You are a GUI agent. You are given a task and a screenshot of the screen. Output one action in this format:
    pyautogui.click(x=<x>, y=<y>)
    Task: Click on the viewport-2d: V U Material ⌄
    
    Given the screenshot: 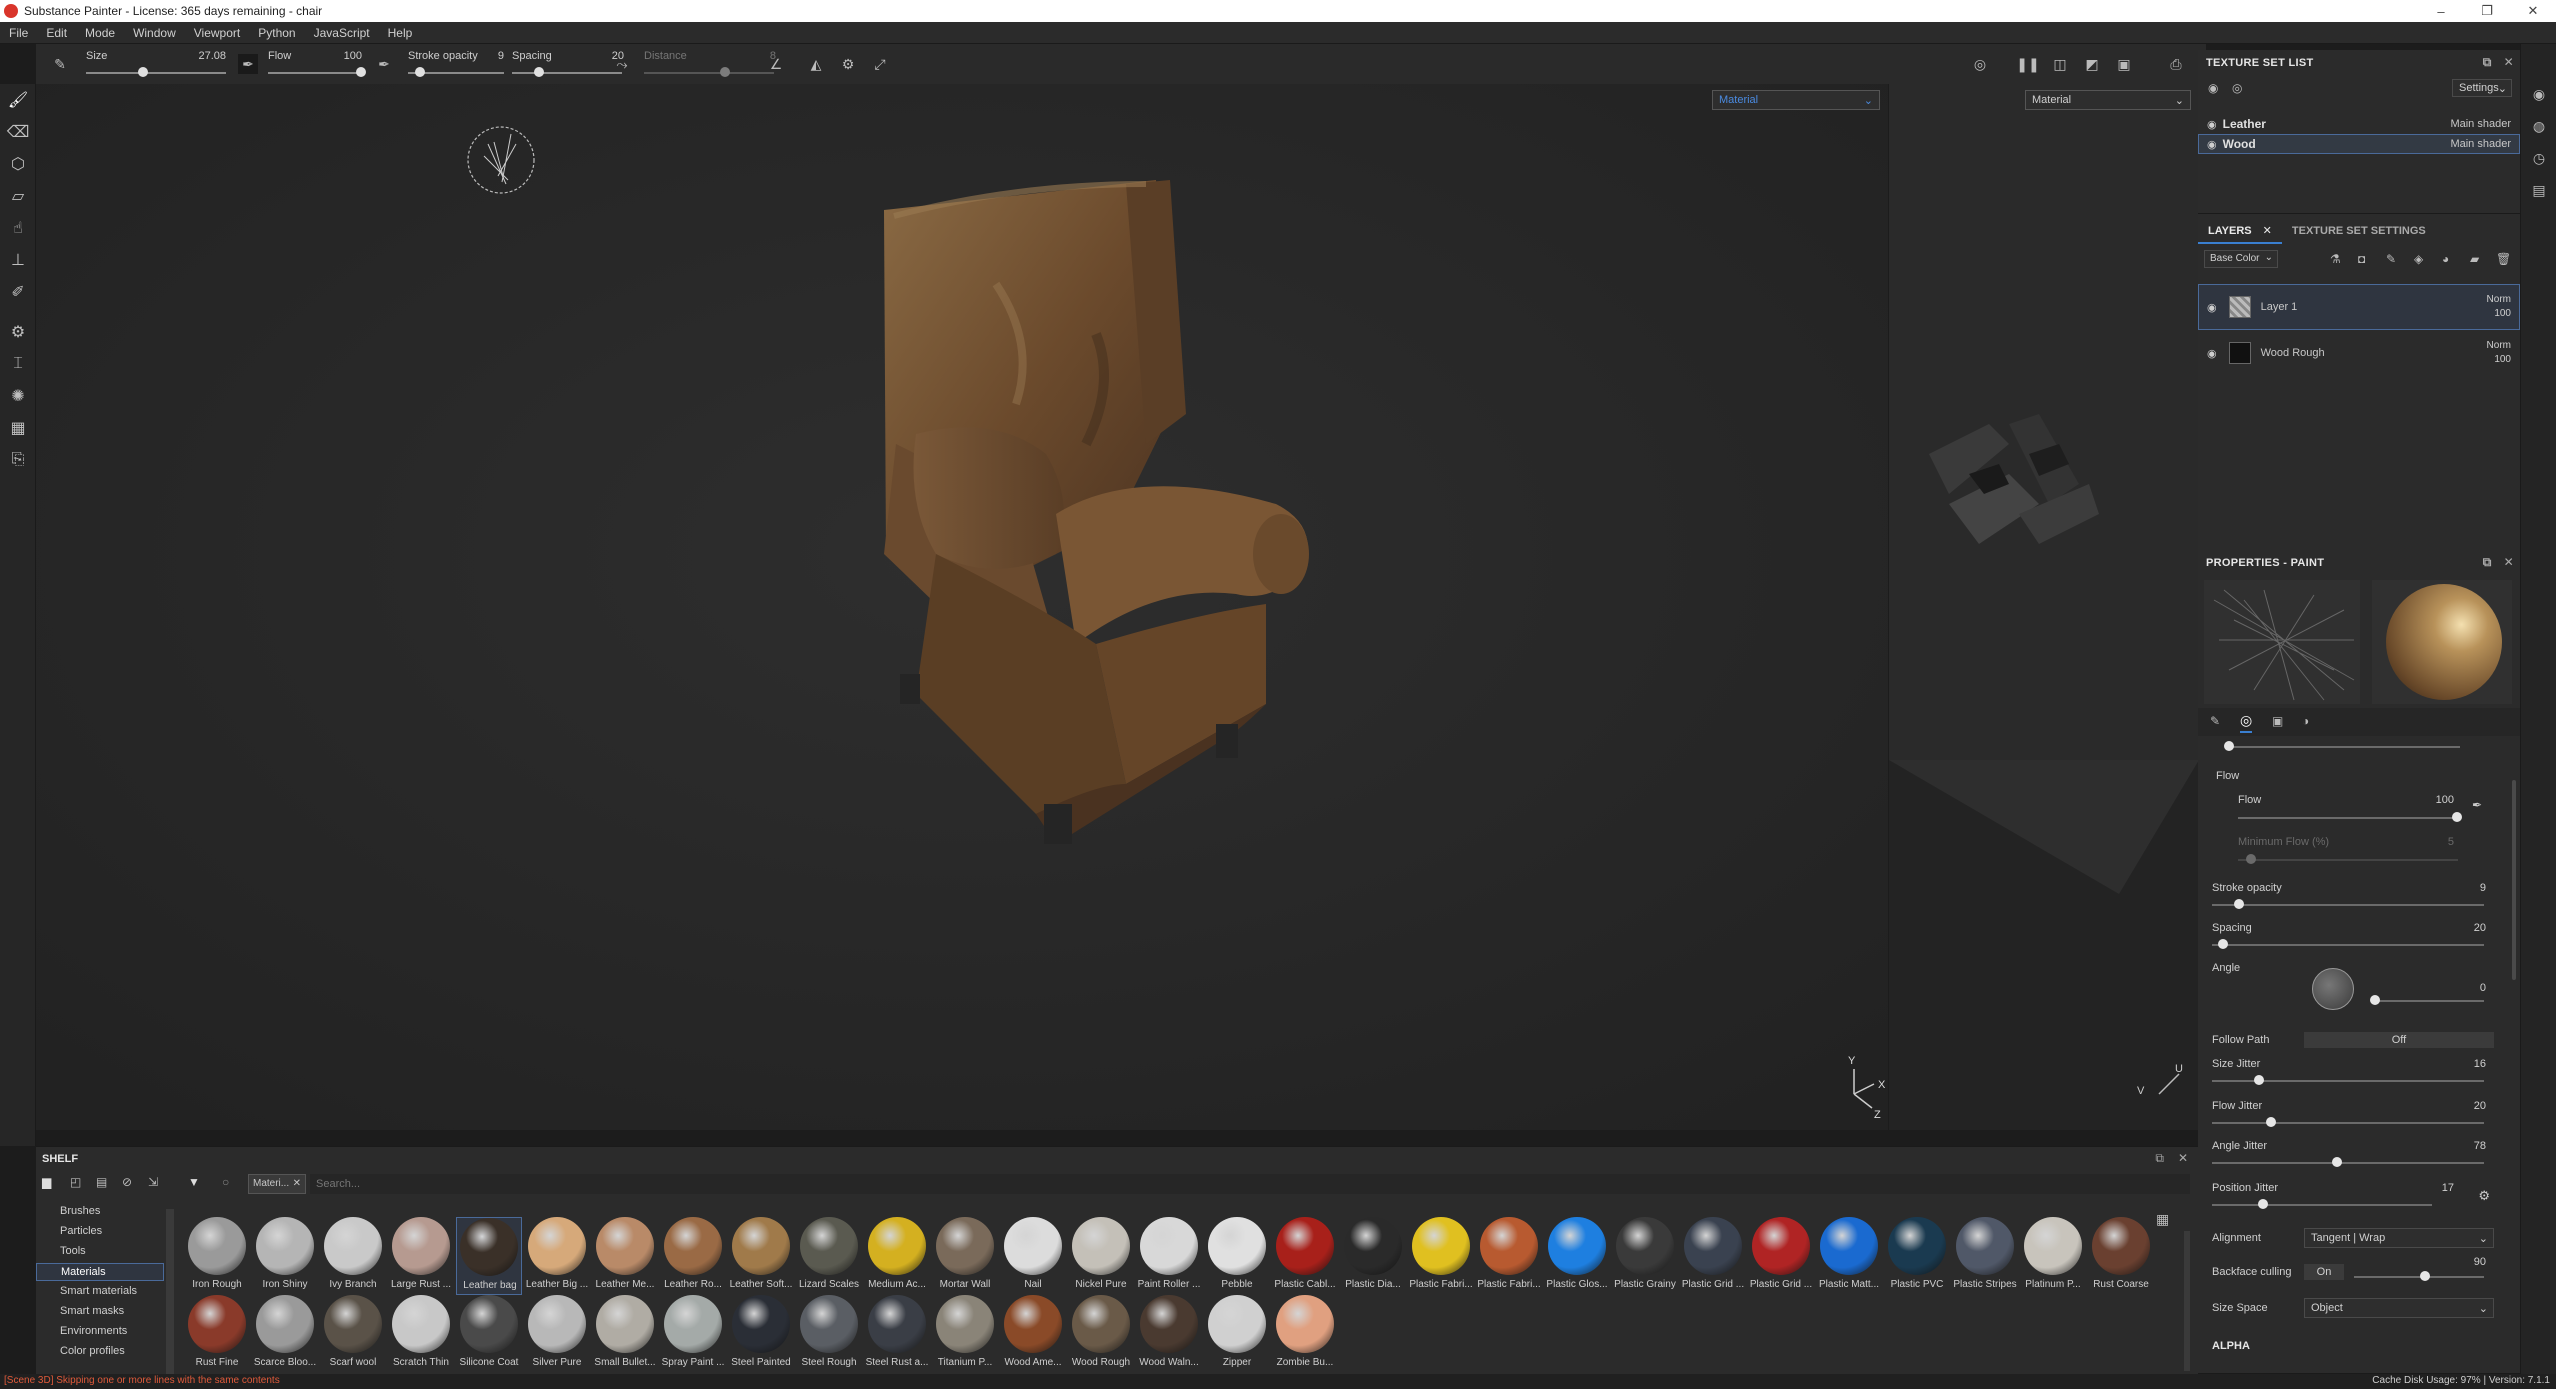 What is the action you would take?
    pyautogui.click(x=2043, y=607)
    